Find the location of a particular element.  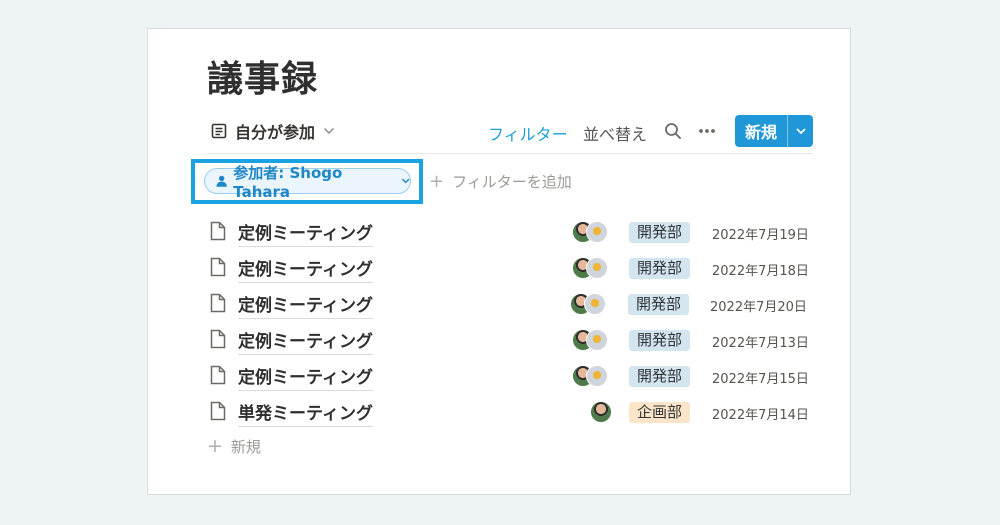

new-button-dropdown is located at coordinates (800, 131).